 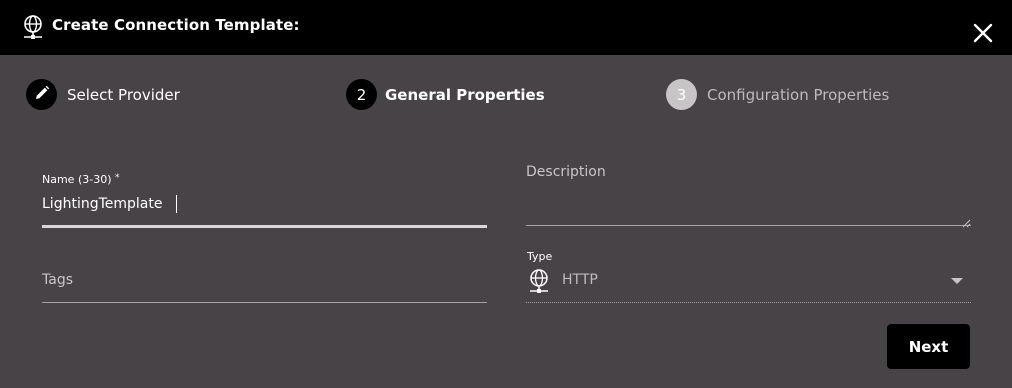 What do you see at coordinates (57, 280) in the screenshot?
I see `tags-field-label: Tags` at bounding box center [57, 280].